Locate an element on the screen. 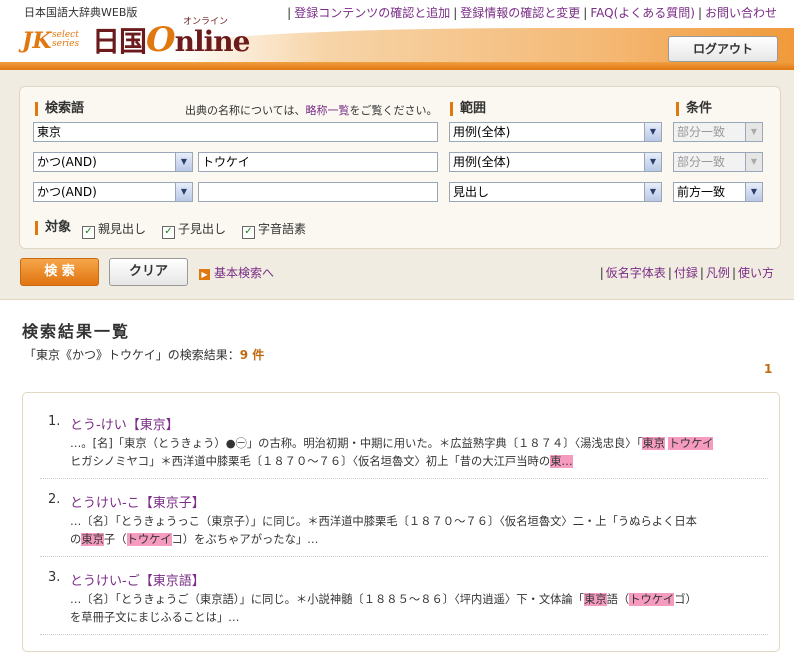 This screenshot has height=652, width=794. condition-2-select: 部分一致 ▼ is located at coordinates (718, 162).